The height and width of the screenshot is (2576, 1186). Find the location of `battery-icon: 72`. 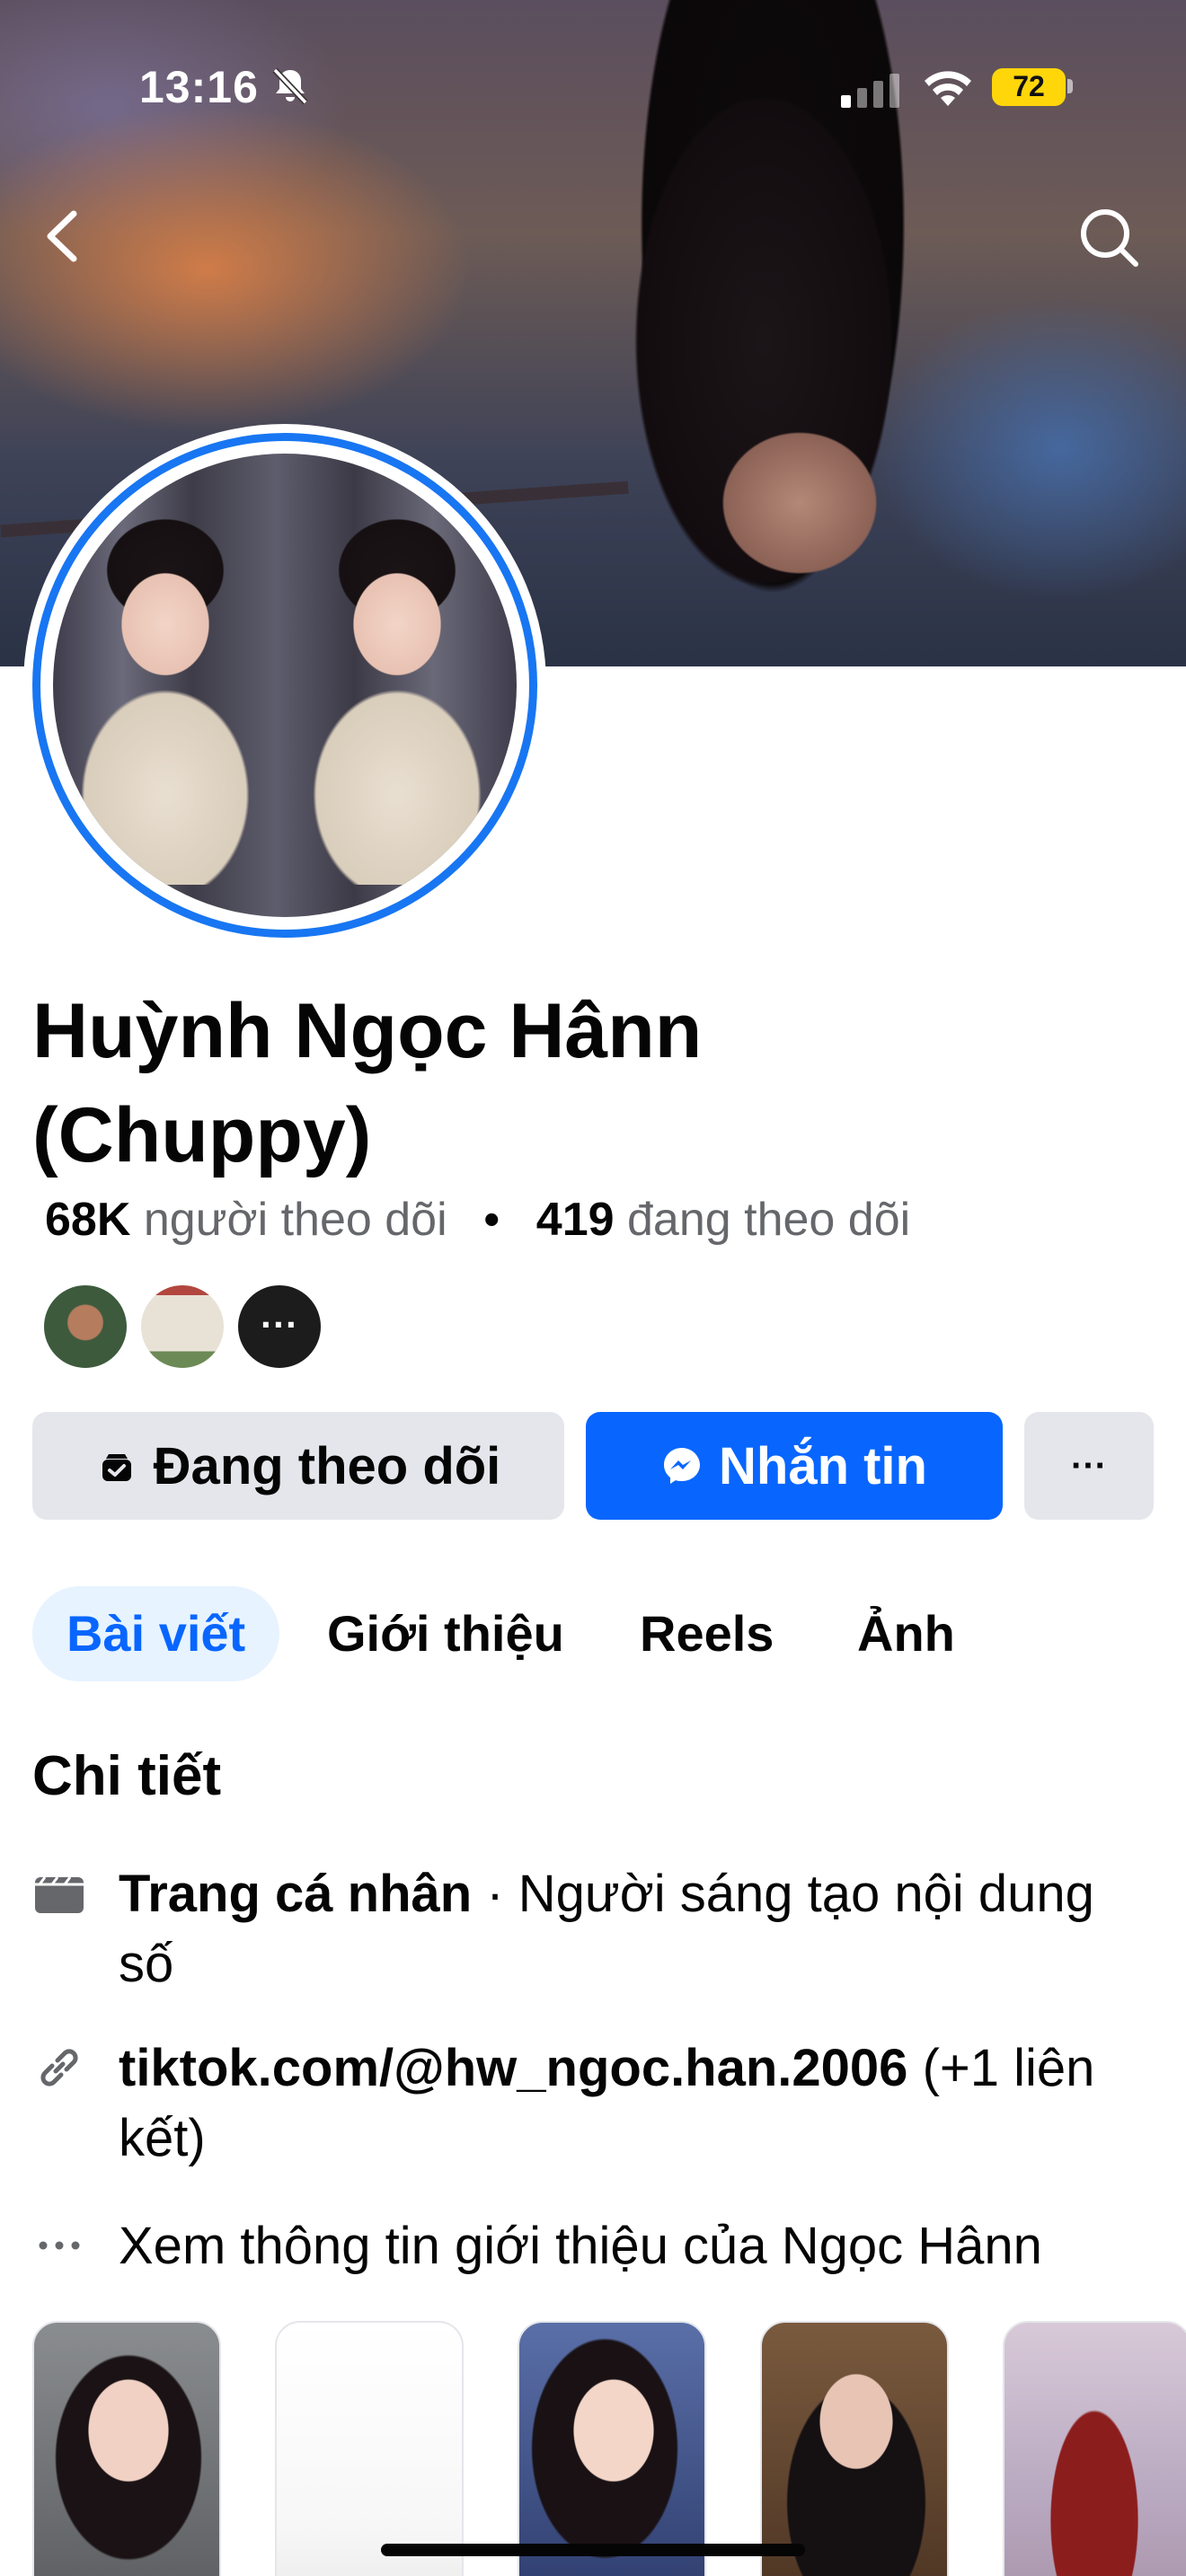

battery-icon: 72 is located at coordinates (1033, 86).